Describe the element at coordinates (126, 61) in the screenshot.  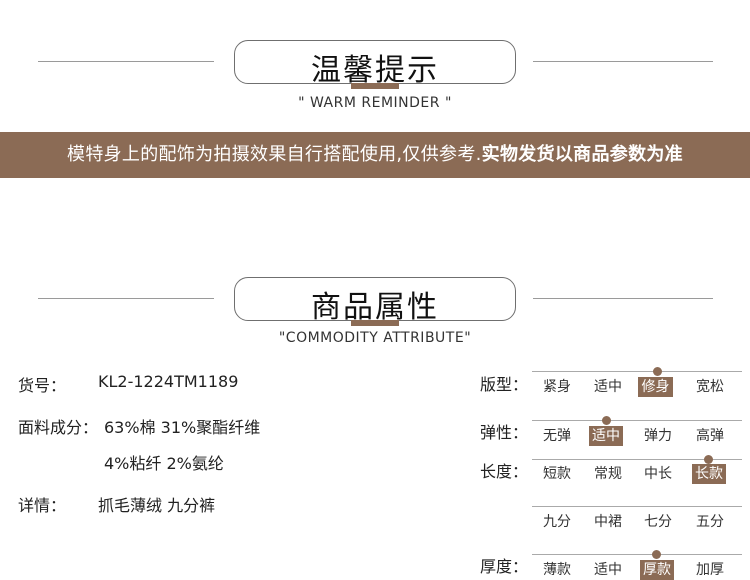
I see `divider-left` at that location.